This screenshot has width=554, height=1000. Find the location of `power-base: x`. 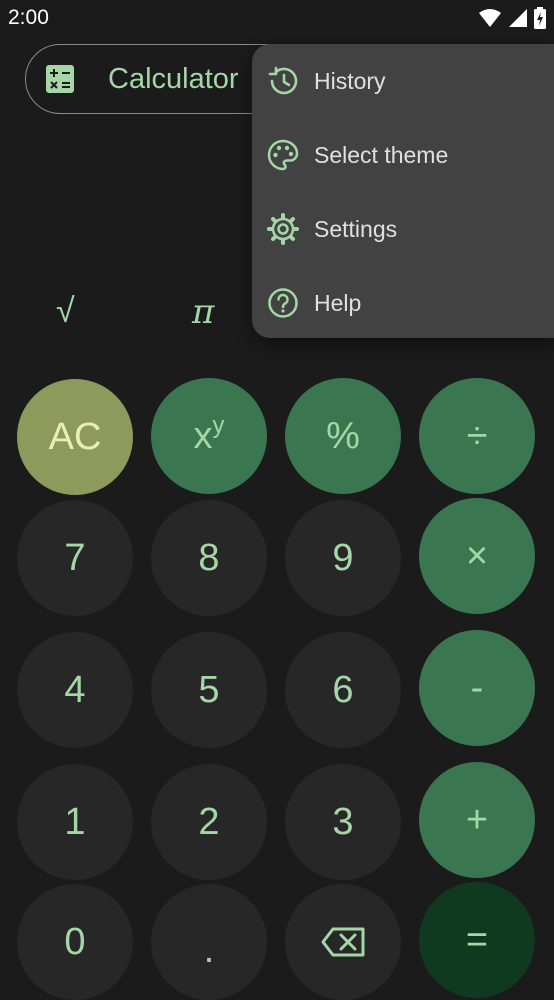

power-base: x is located at coordinates (203, 435).